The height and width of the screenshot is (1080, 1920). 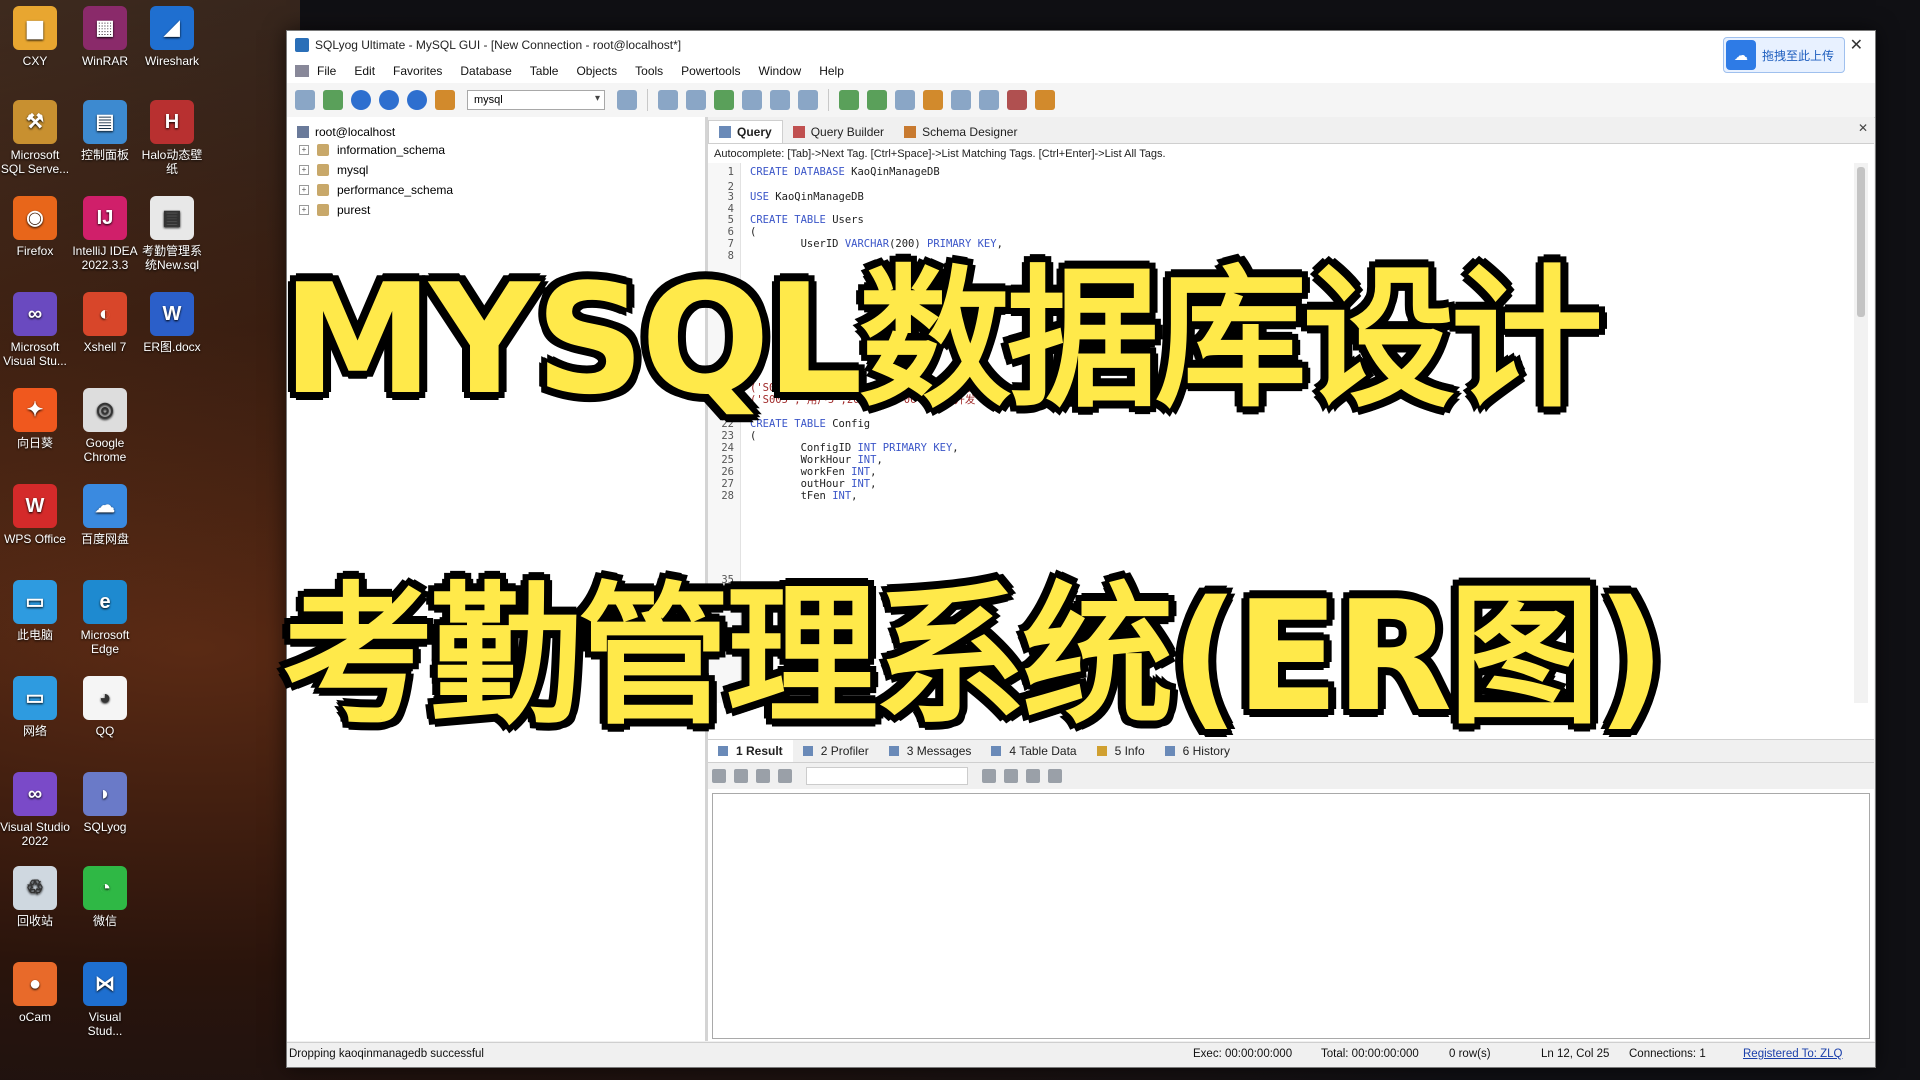 What do you see at coordinates (1793, 1054) in the screenshot?
I see `status-registered: Registered To: ZLQ` at bounding box center [1793, 1054].